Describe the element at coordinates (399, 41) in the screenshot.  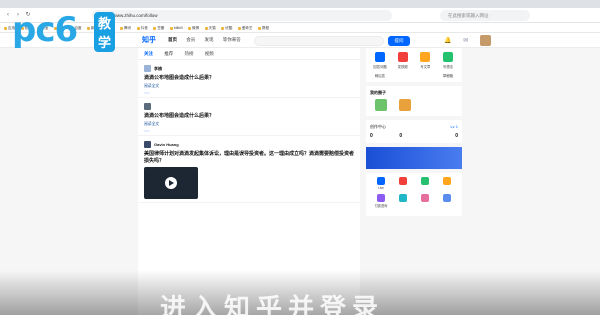
I see `ask-button: 提问` at that location.